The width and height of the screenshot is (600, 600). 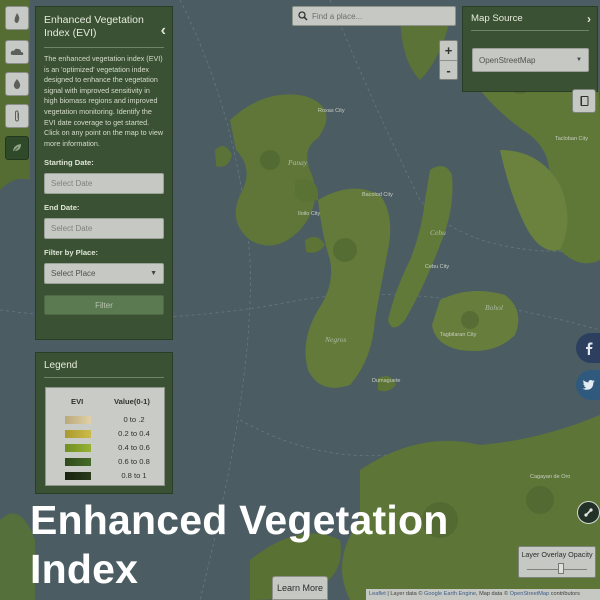 I want to click on end-date-placeholder: Select Date, so click(x=72, y=229).